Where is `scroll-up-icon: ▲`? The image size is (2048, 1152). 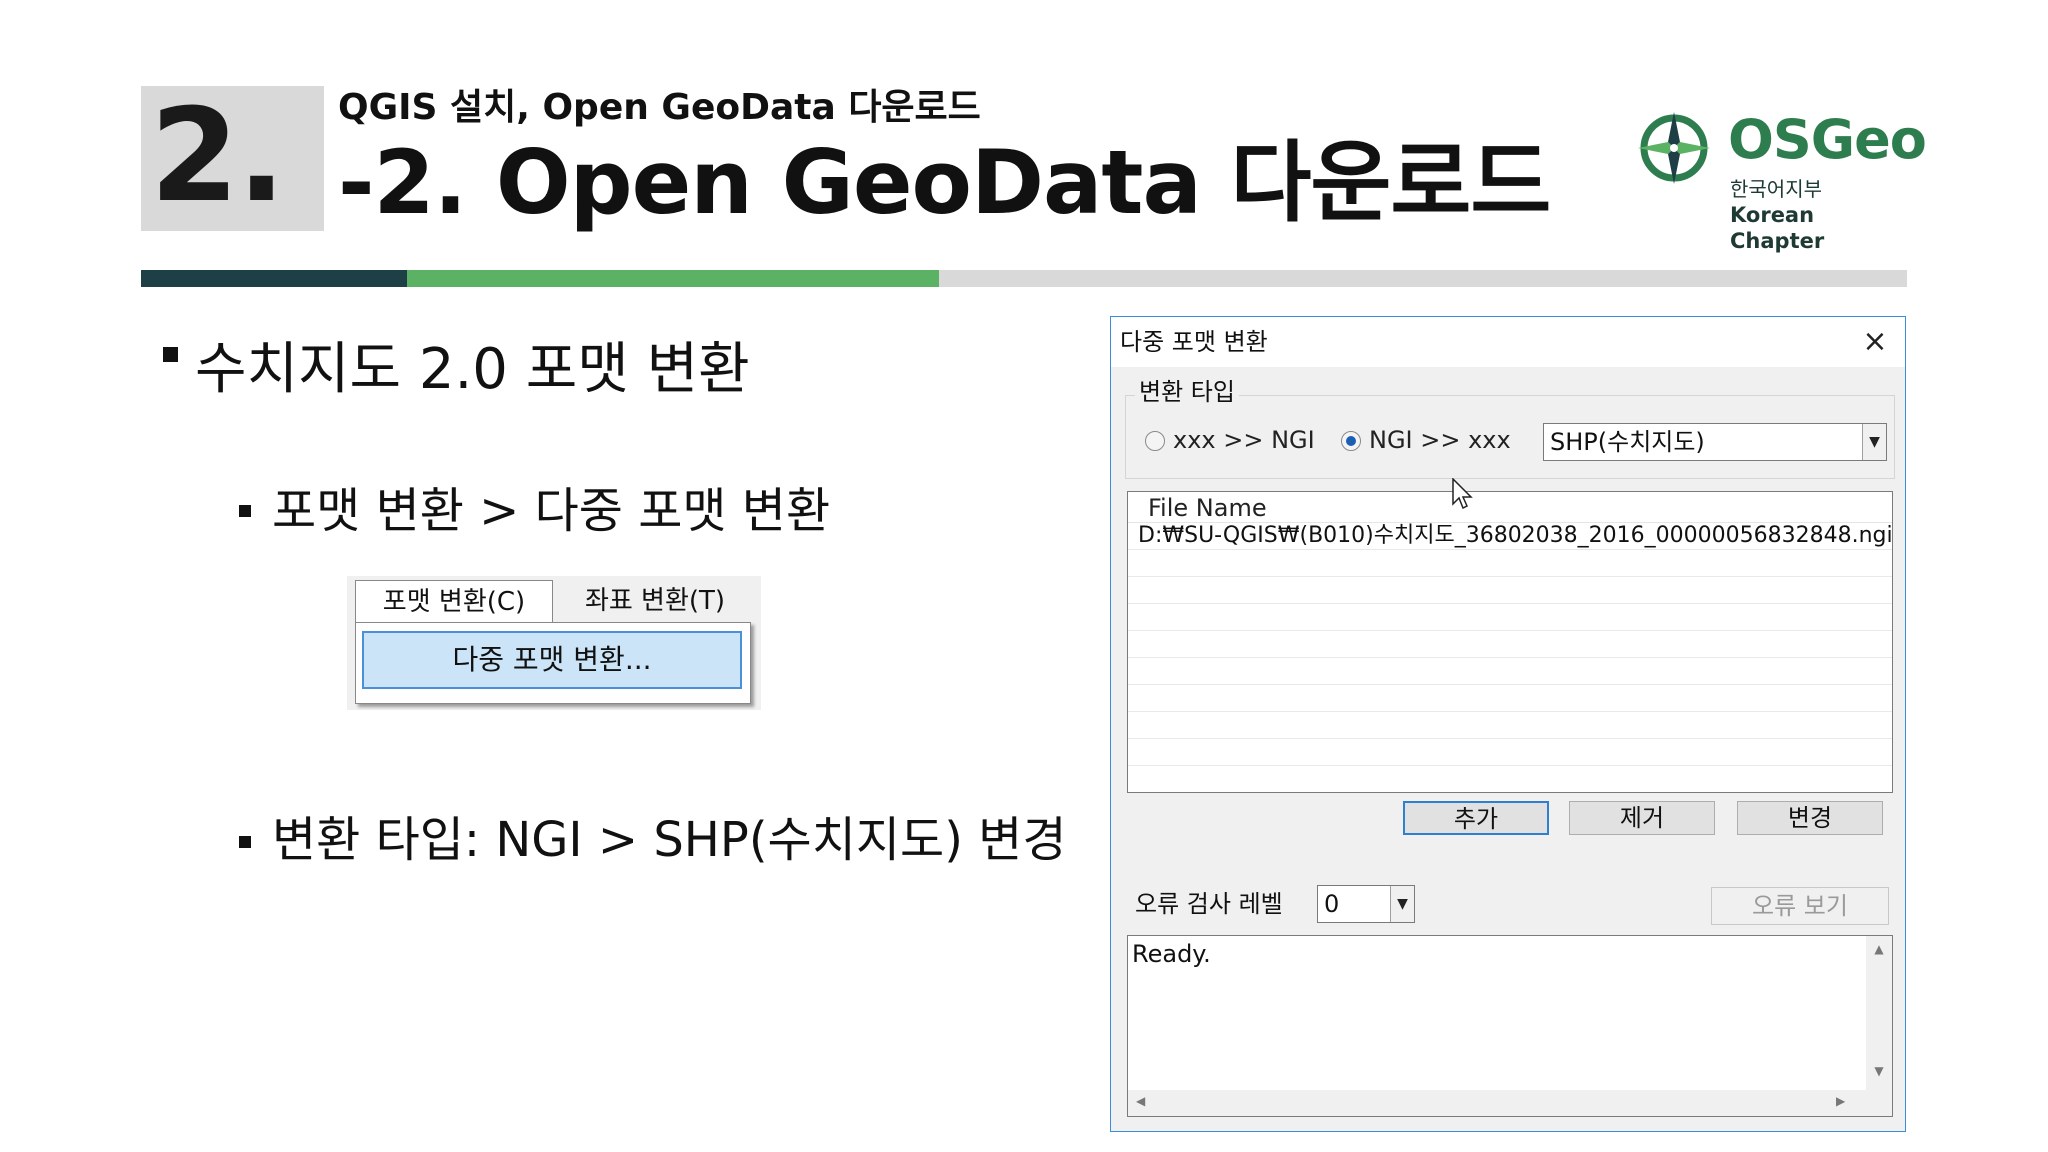
scroll-up-icon: ▲ is located at coordinates (1879, 949).